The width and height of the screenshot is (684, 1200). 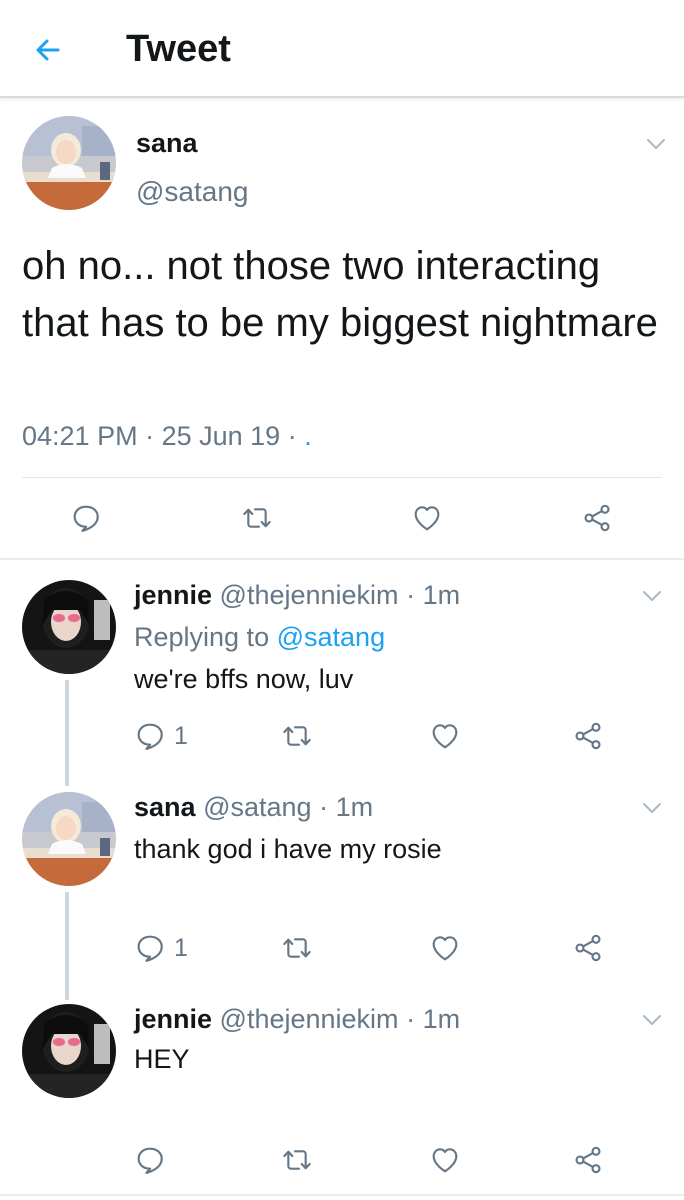 I want to click on mention-link: @satang, so click(x=331, y=637).